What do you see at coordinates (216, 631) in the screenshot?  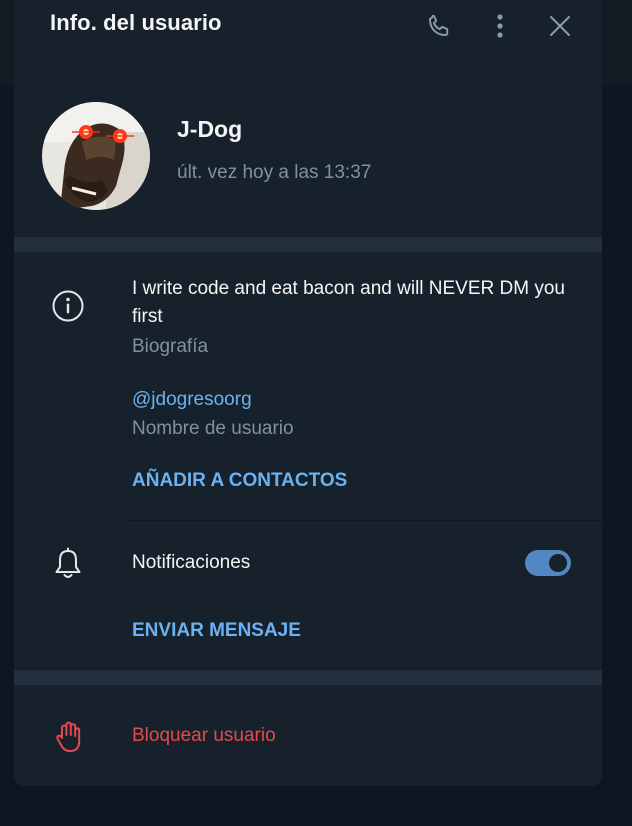 I see `send-message-button: ENVIAR MENSAJE` at bounding box center [216, 631].